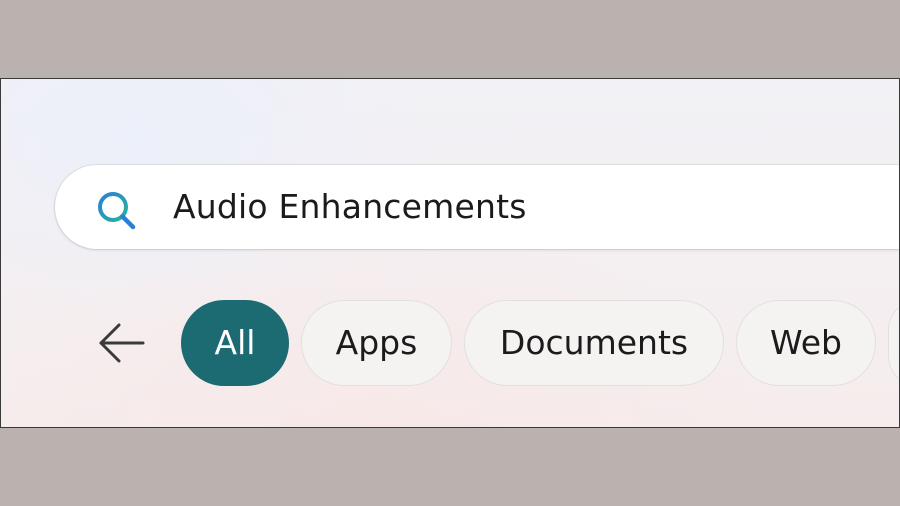 The height and width of the screenshot is (506, 900). I want to click on filter-chip-apps: Apps, so click(376, 343).